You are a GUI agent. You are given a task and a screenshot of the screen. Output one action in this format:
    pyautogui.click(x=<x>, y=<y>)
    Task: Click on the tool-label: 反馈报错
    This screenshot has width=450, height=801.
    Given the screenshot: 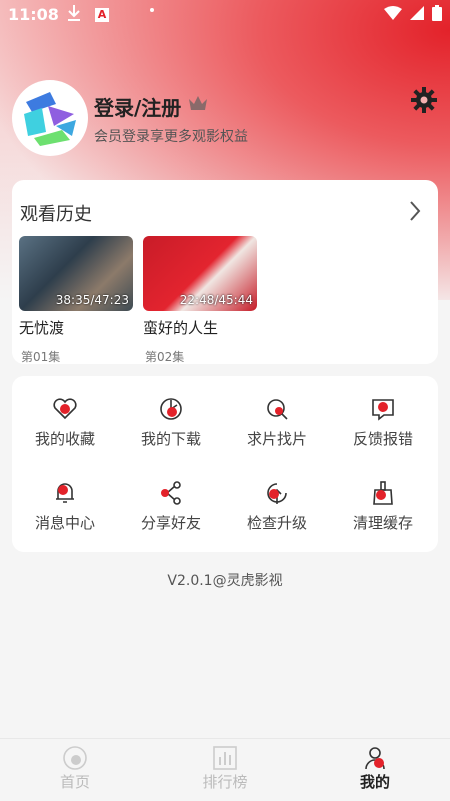 What is the action you would take?
    pyautogui.click(x=382, y=439)
    